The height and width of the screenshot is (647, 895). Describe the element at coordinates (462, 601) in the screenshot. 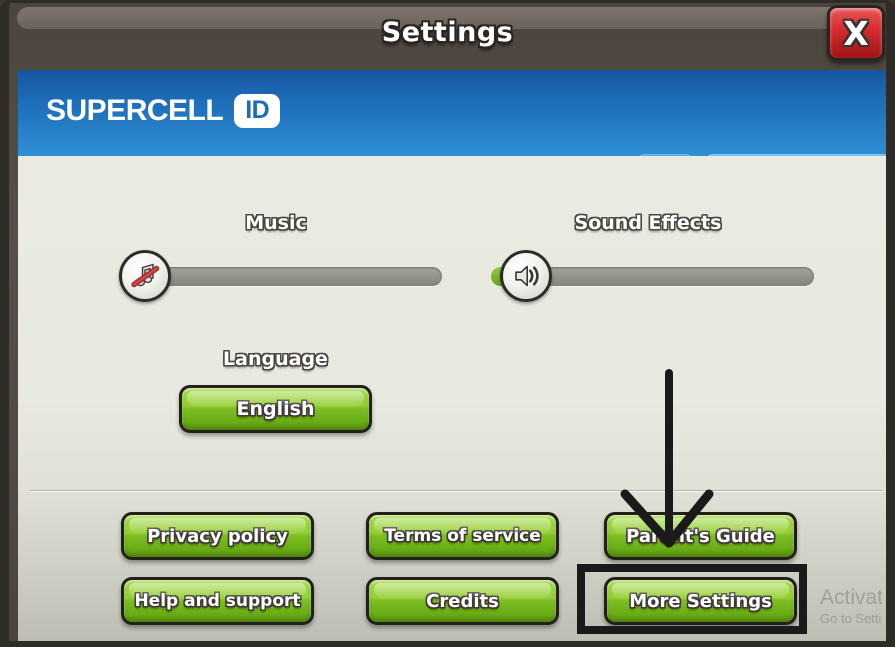

I see `credits-button: Credits` at that location.